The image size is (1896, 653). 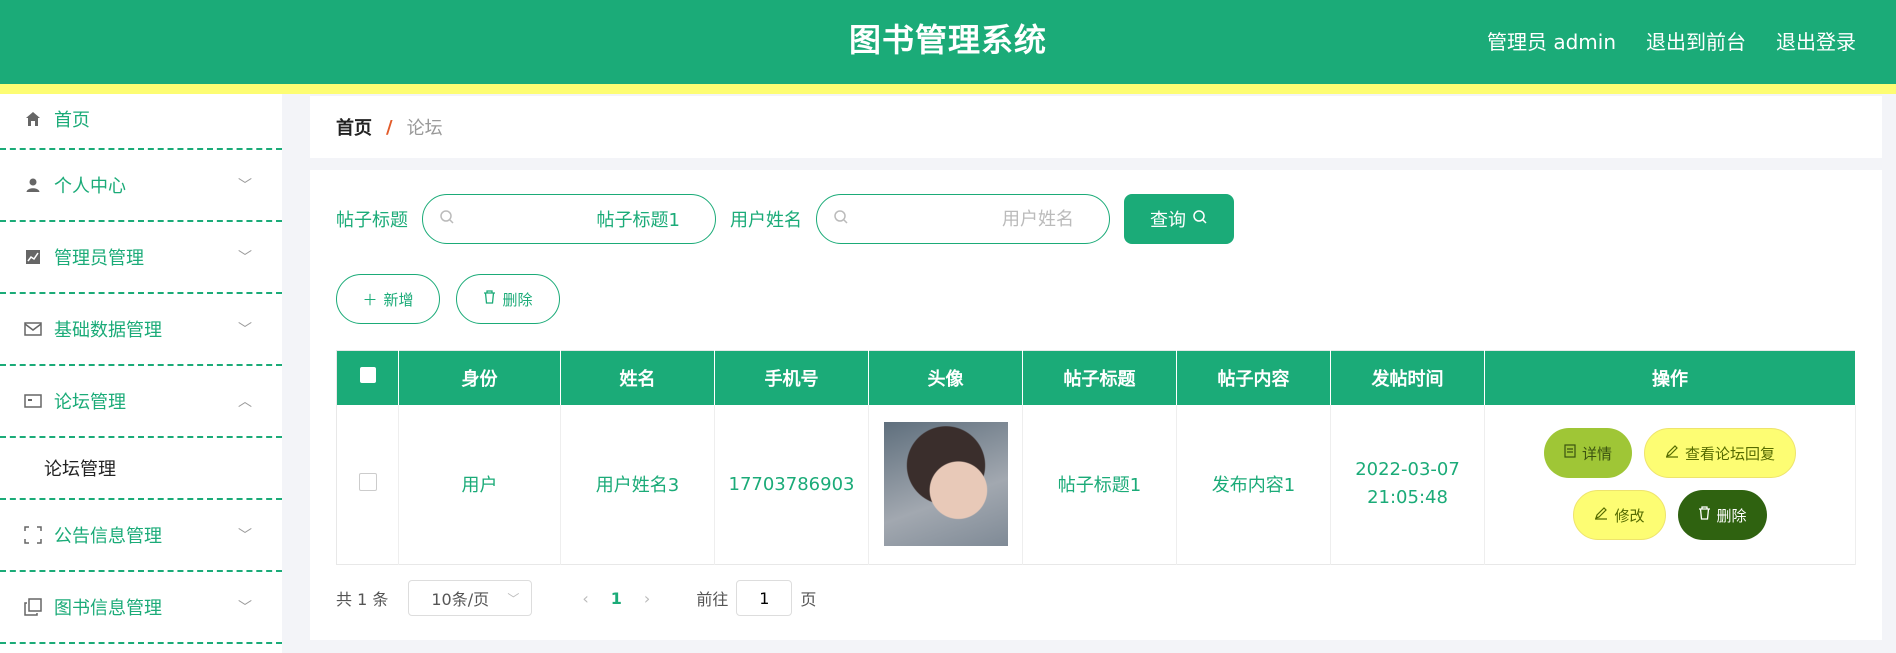 I want to click on view-replies-button: 查看论坛回复, so click(x=1720, y=453).